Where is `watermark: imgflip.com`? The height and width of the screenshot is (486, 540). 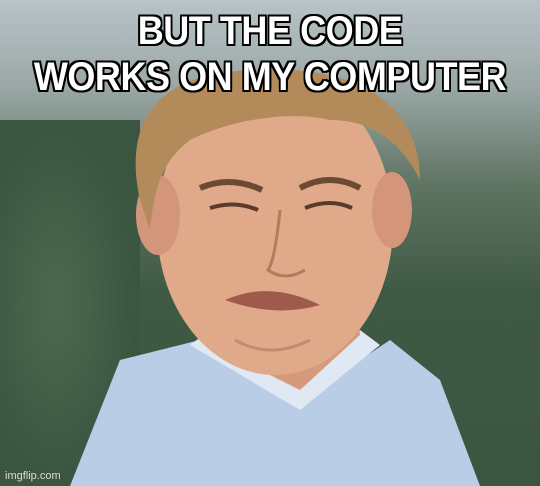 watermark: imgflip.com is located at coordinates (33, 476).